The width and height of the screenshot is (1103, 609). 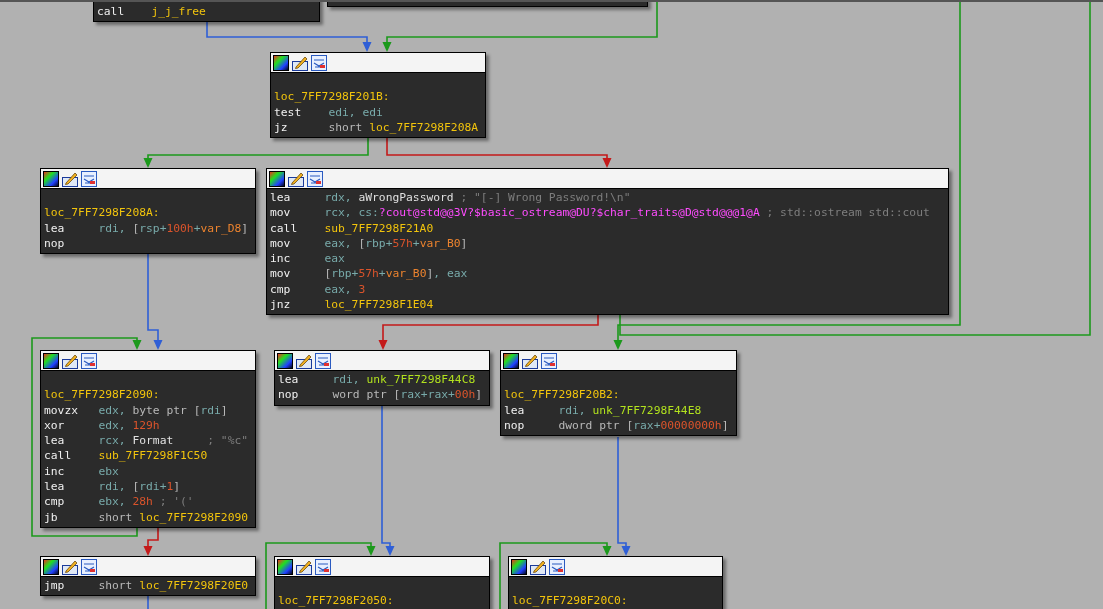 What do you see at coordinates (147, 228) in the screenshot?
I see `code-line: lea rdi, [rsp+100h+var_D8]` at bounding box center [147, 228].